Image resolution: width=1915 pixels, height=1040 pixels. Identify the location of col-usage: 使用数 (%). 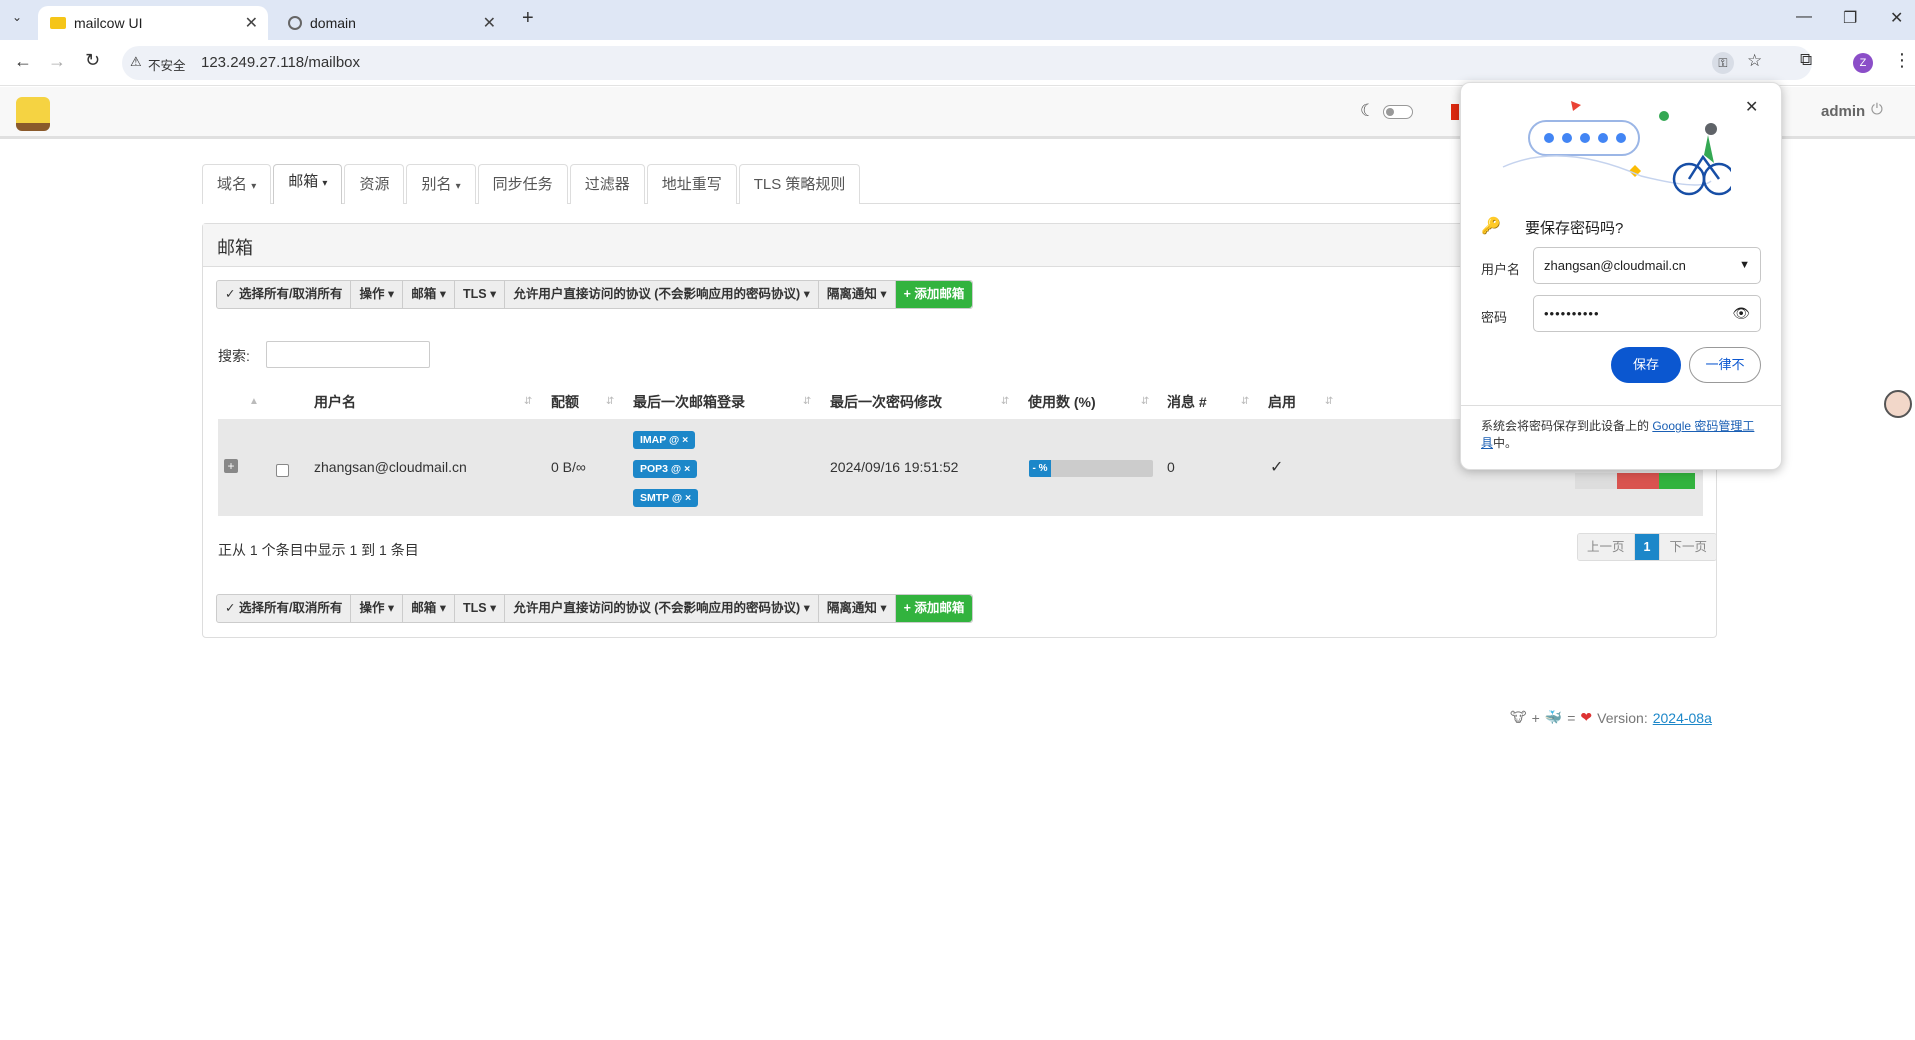
(1062, 402).